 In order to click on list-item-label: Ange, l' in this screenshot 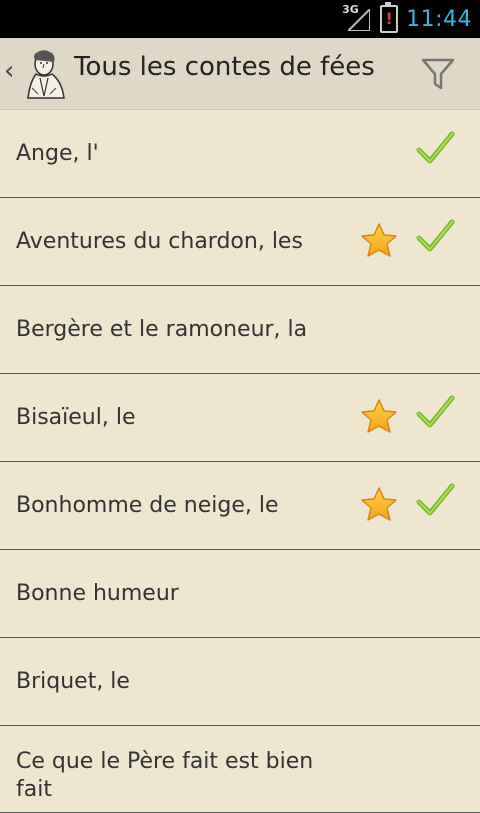, I will do `click(57, 153)`.